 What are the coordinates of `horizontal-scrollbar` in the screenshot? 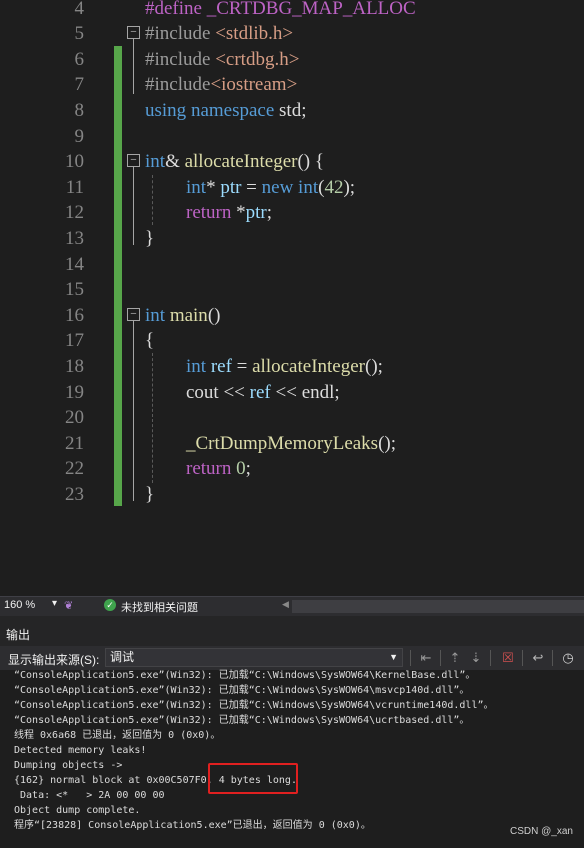 It's located at (438, 606).